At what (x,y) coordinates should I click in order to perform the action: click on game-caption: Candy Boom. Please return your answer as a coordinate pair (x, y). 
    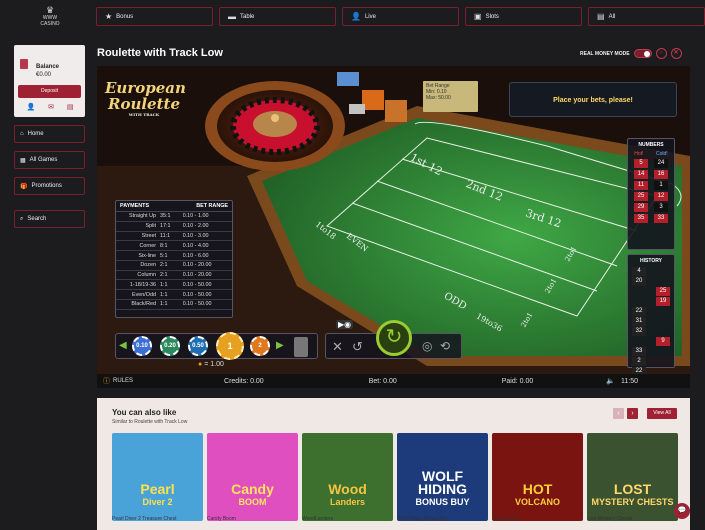
    Looking at the image, I should click on (221, 518).